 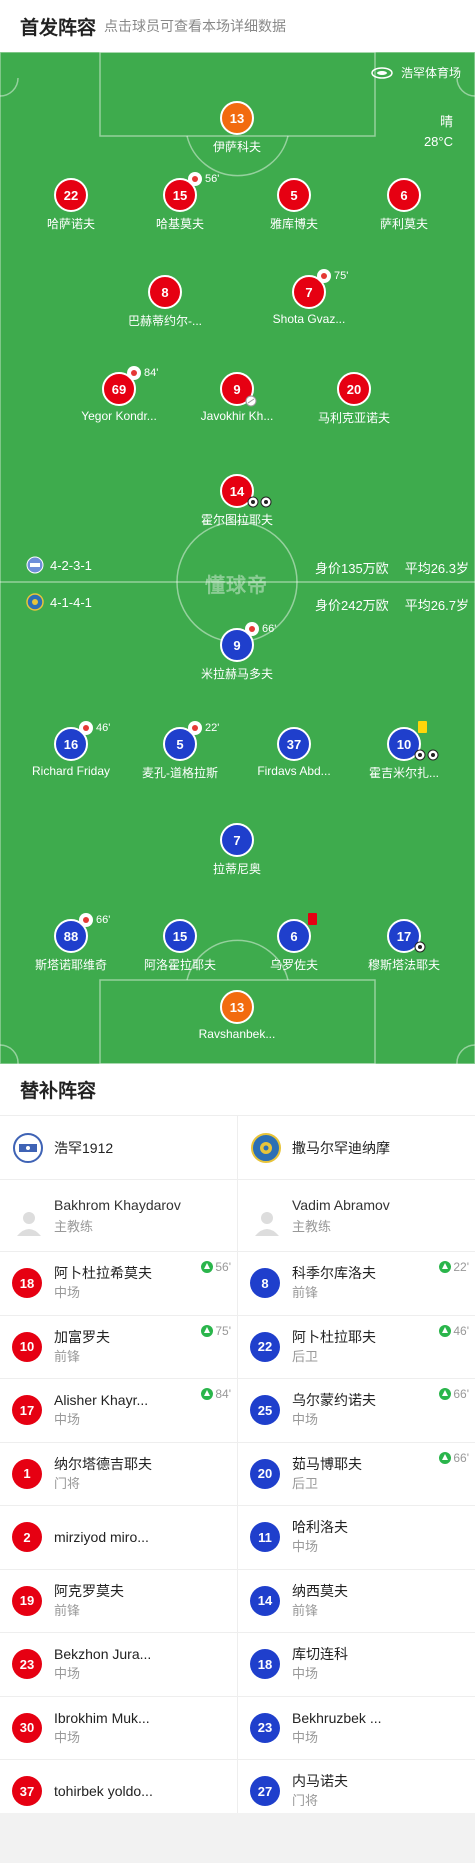 What do you see at coordinates (356, 1347) in the screenshot?
I see `bench-player: 22 阿卜杜拉耶夫 后卫 46'` at bounding box center [356, 1347].